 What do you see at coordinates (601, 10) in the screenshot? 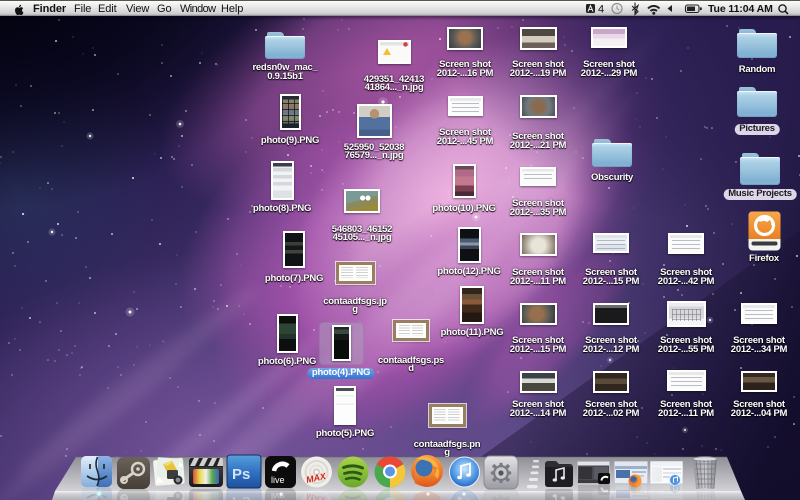
I see `svg-text: 4` at bounding box center [601, 10].